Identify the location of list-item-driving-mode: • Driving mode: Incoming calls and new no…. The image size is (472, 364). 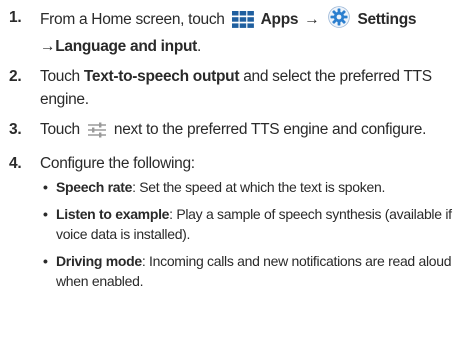
(253, 271).